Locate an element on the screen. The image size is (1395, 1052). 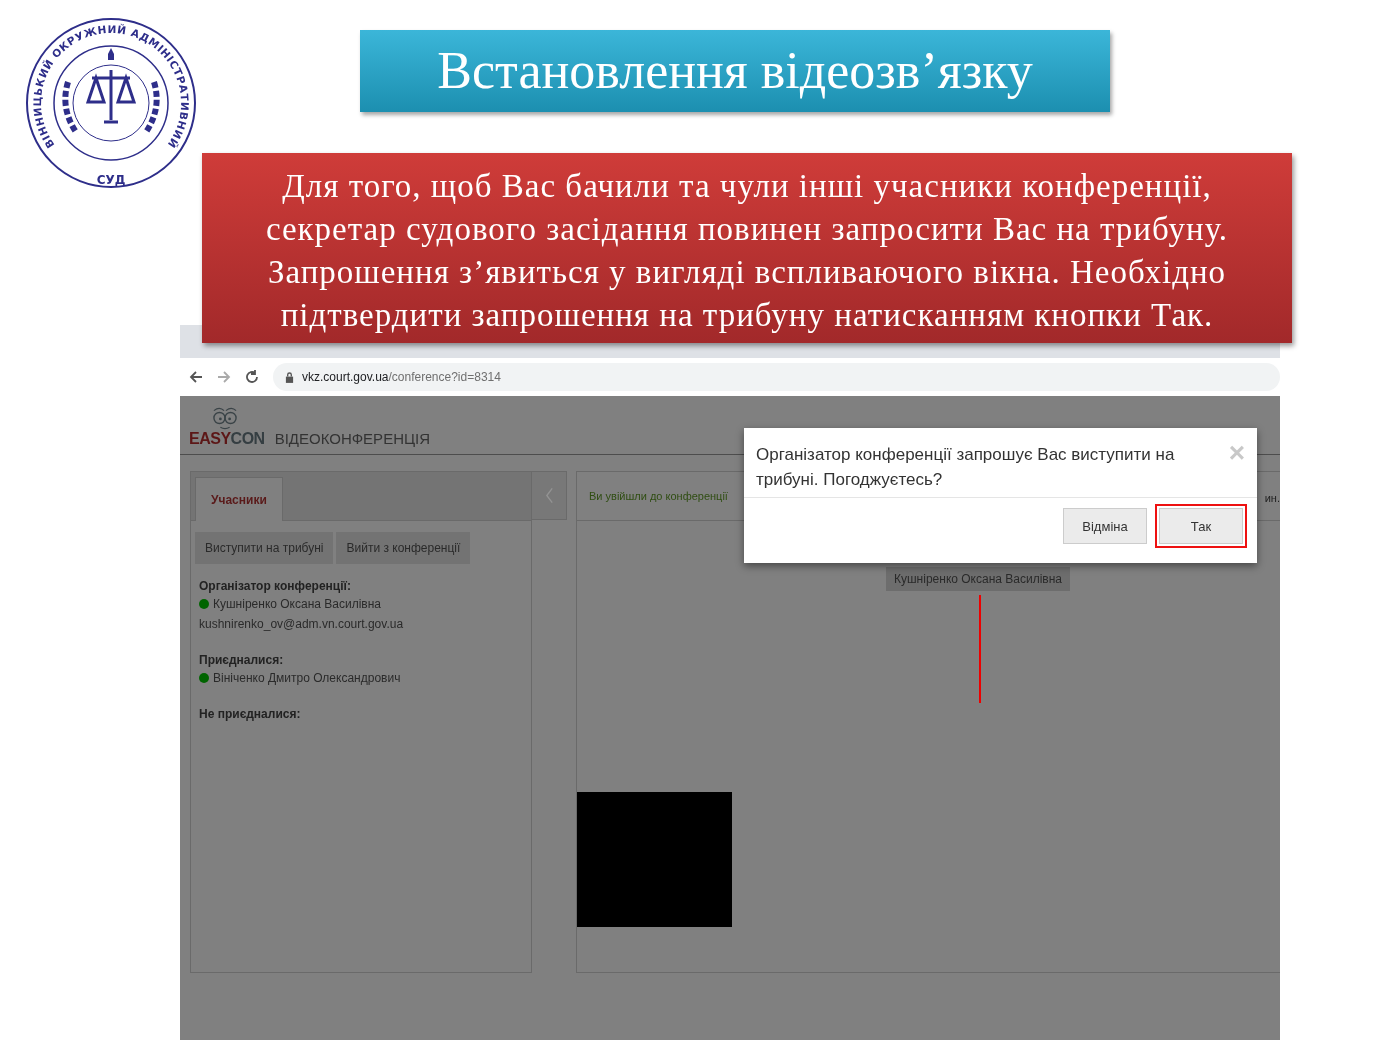
dialog-button: Відміна is located at coordinates (1105, 526).